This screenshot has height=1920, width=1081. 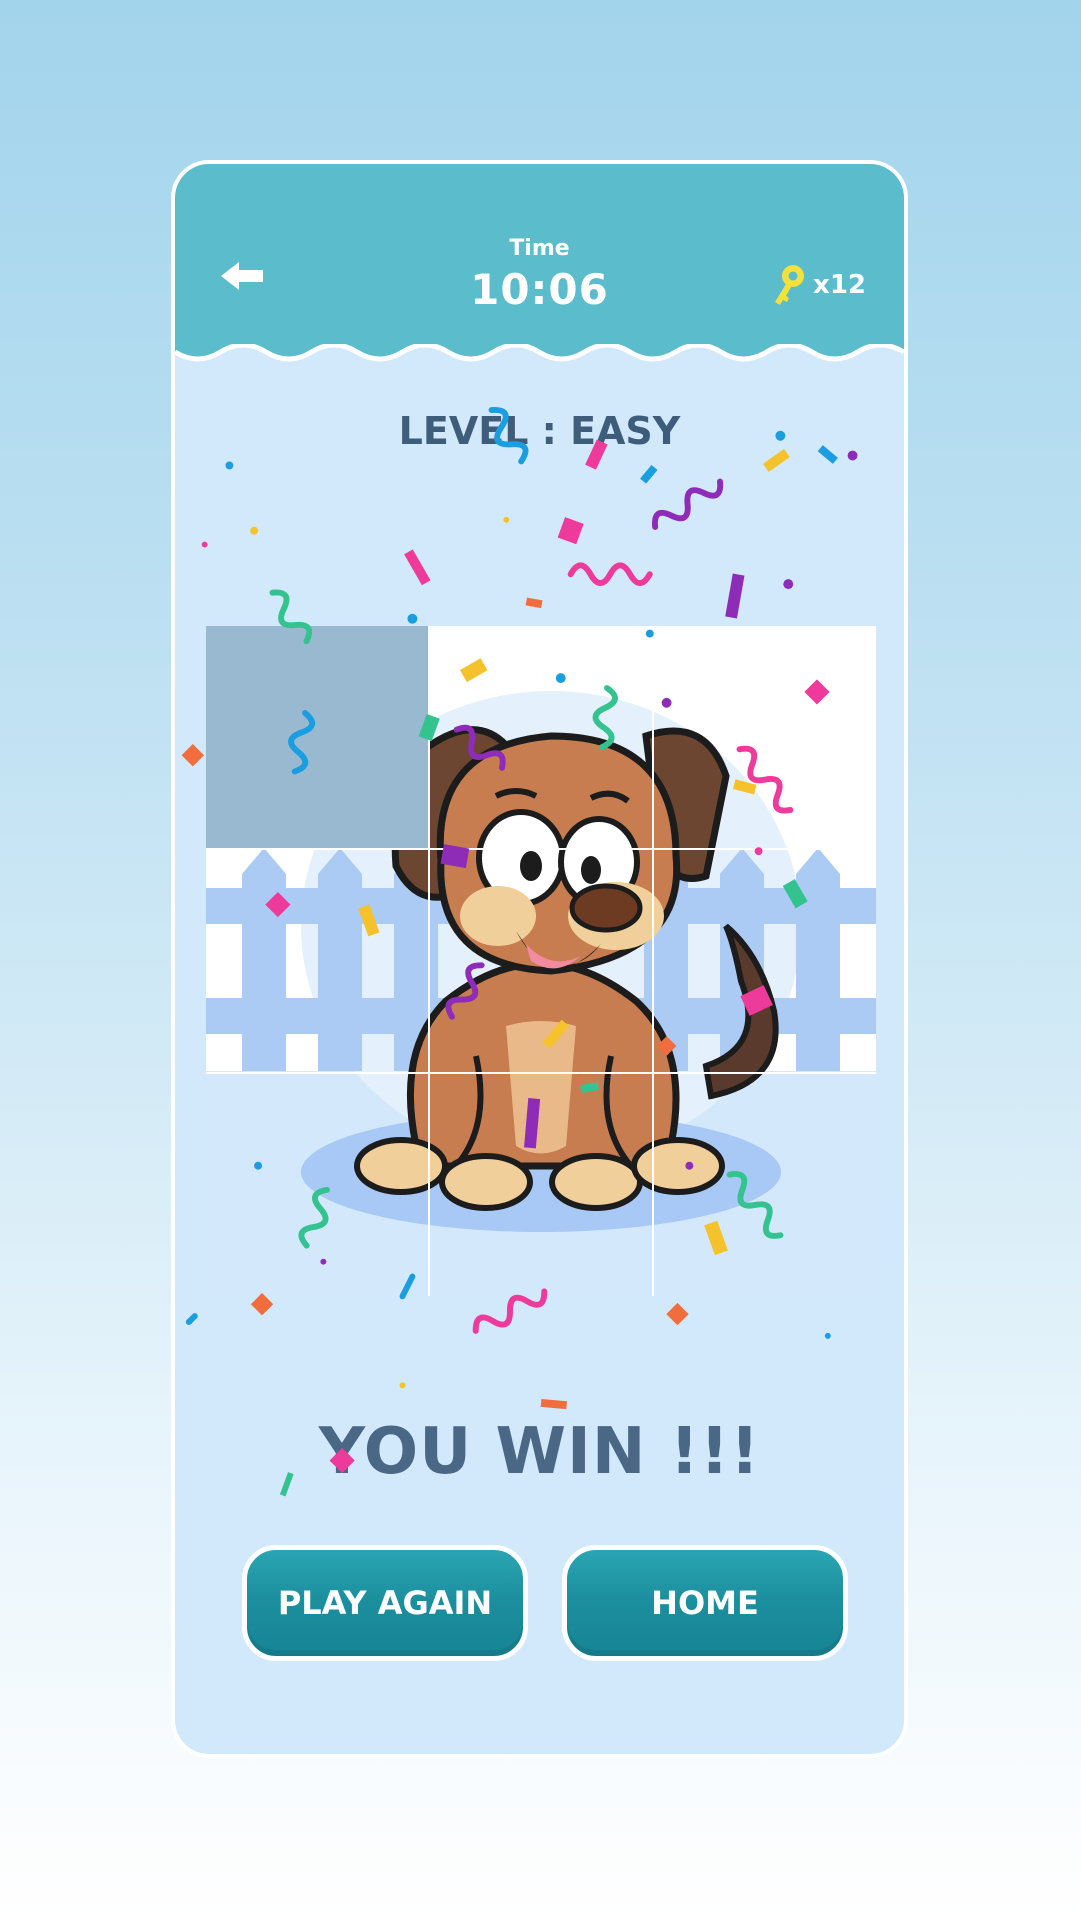 I want to click on header-wave, so click(x=539, y=359).